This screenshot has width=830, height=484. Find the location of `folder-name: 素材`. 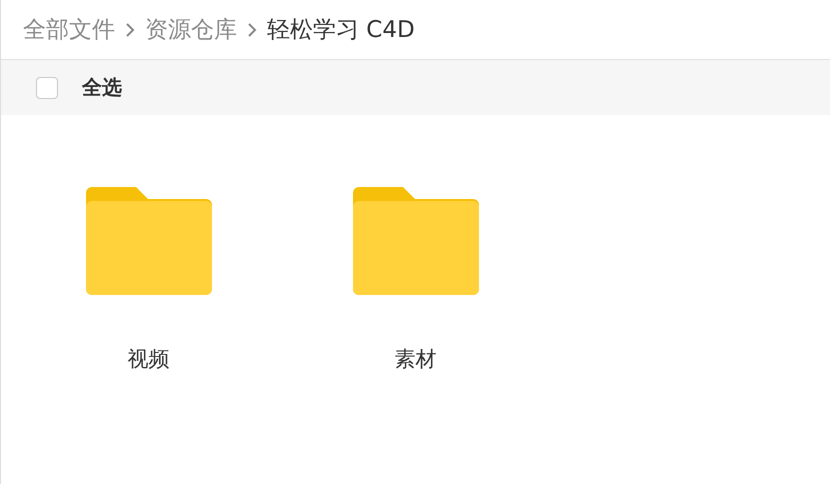

folder-name: 素材 is located at coordinates (415, 359).